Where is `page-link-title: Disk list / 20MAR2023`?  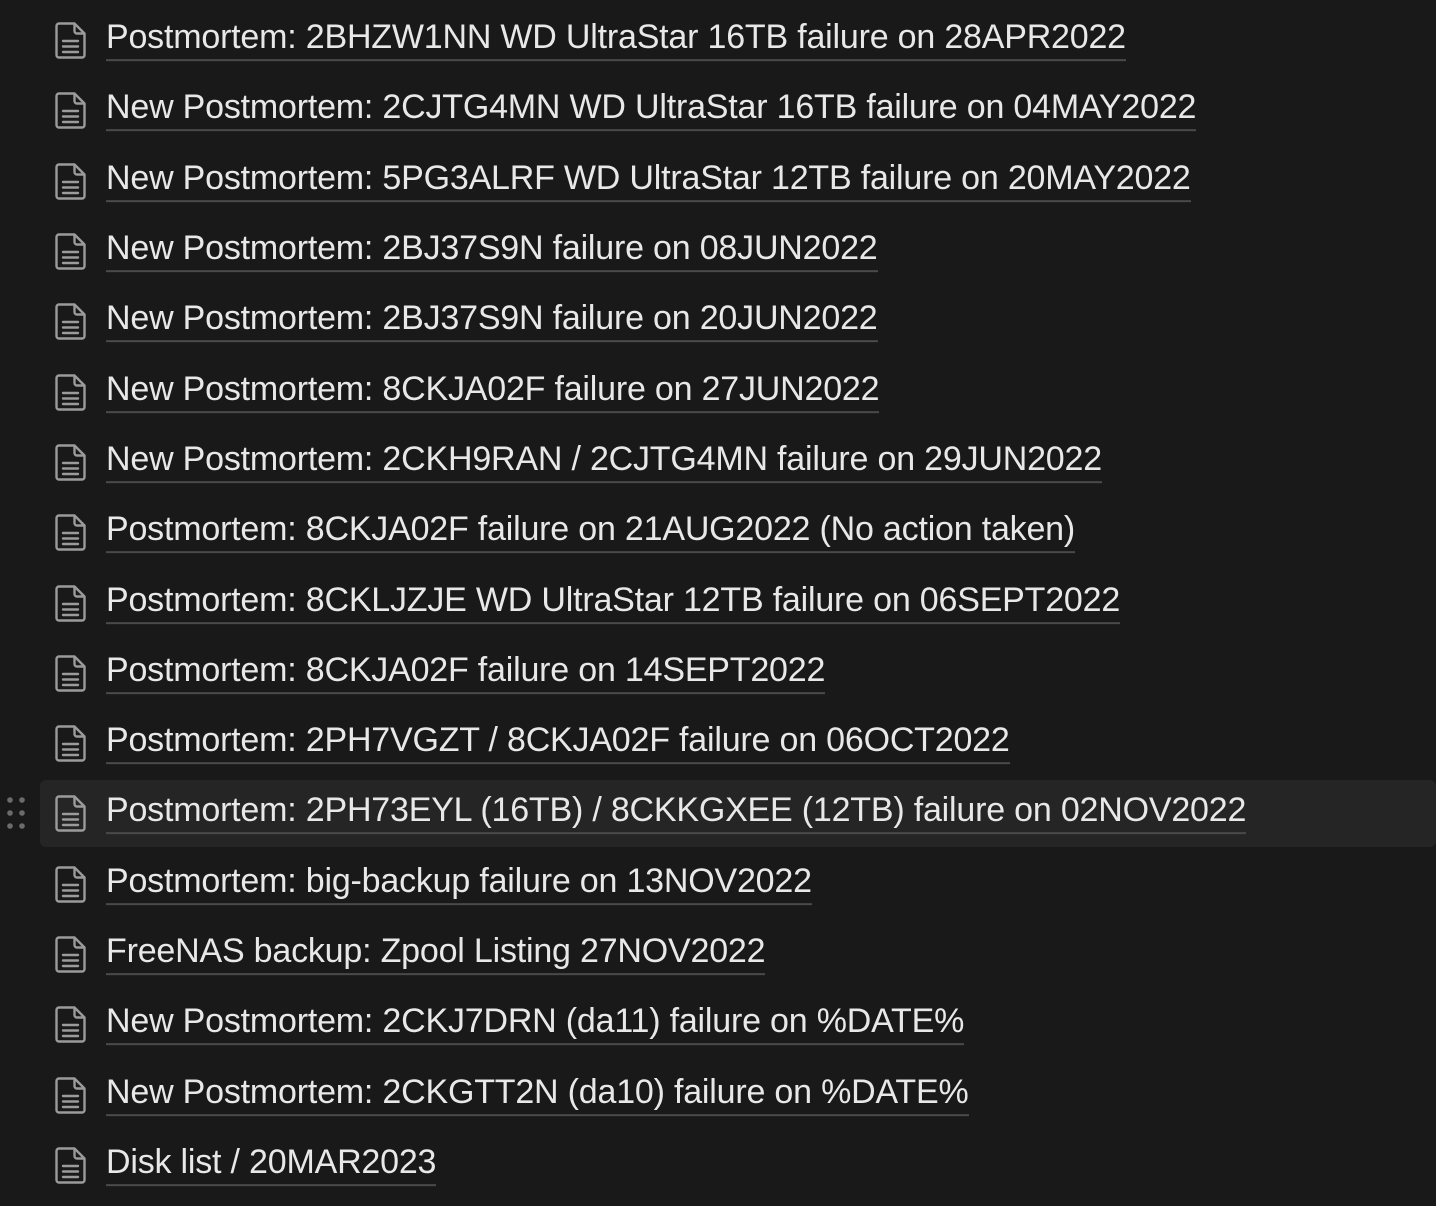 page-link-title: Disk list / 20MAR2023 is located at coordinates (271, 1163).